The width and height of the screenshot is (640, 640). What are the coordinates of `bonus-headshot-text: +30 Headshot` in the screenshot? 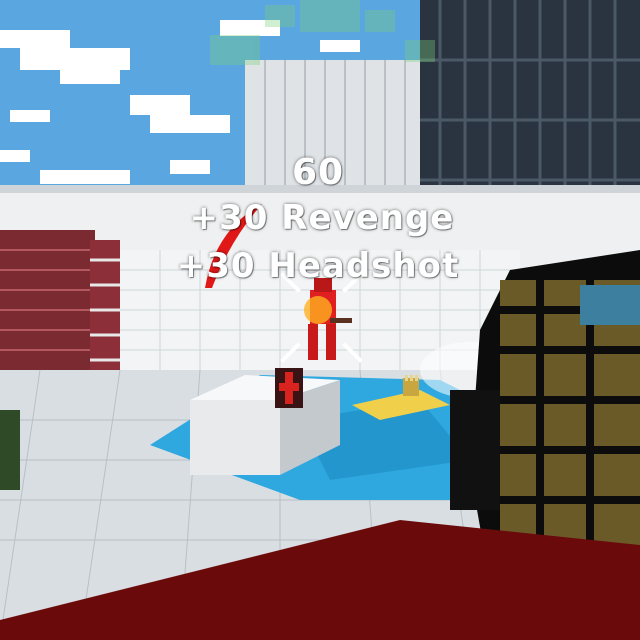 It's located at (318, 266).